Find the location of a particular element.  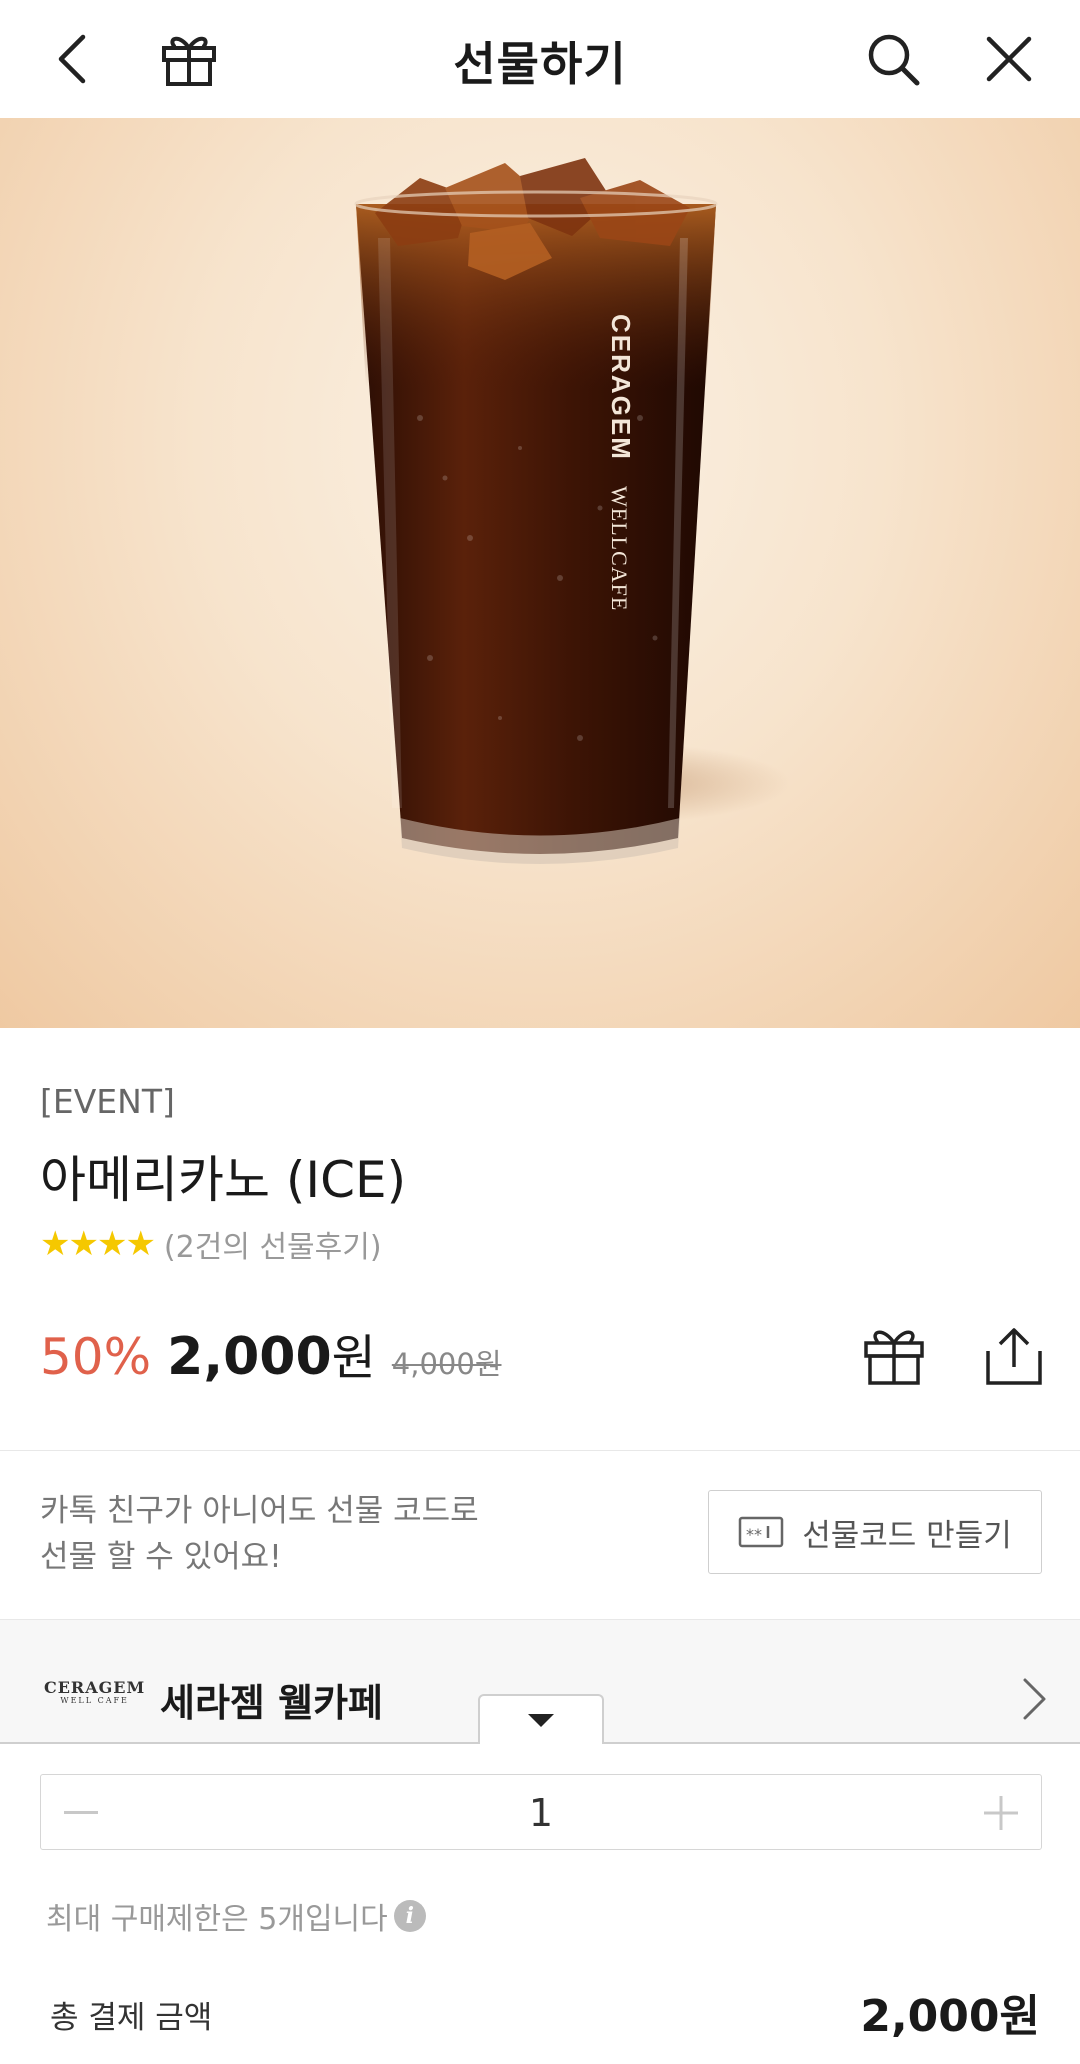

discount-rate: 50% is located at coordinates (96, 1357).